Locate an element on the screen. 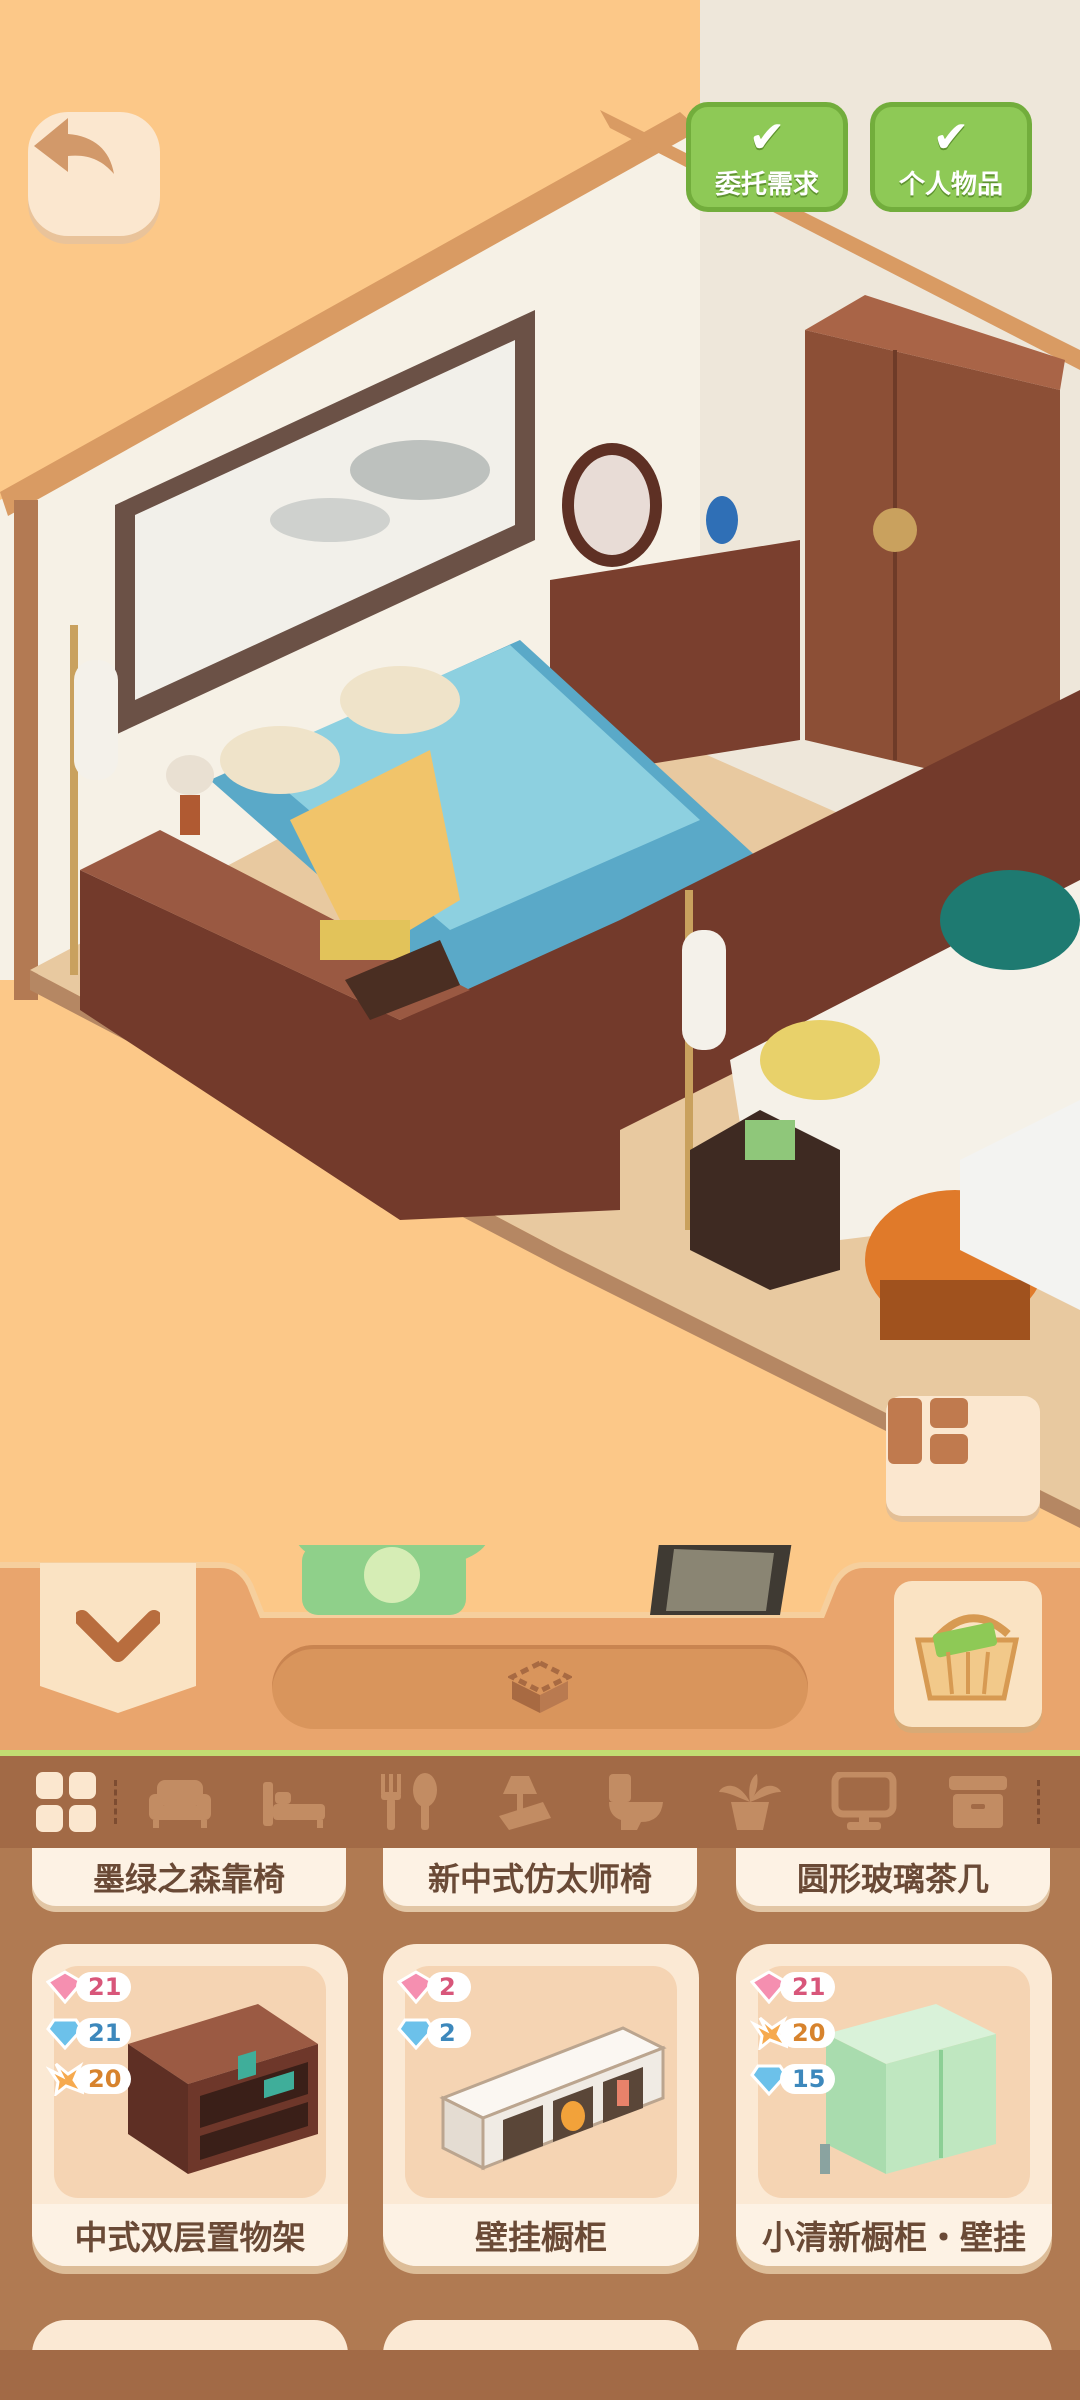 Image resolution: width=1080 pixels, height=2400 pixels. item-name-label: 中式双层置物架 is located at coordinates (190, 2235).